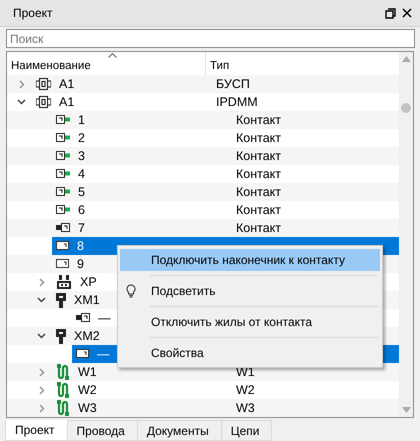 The image size is (420, 441). I want to click on type-cell-text: БУСП, so click(233, 84).